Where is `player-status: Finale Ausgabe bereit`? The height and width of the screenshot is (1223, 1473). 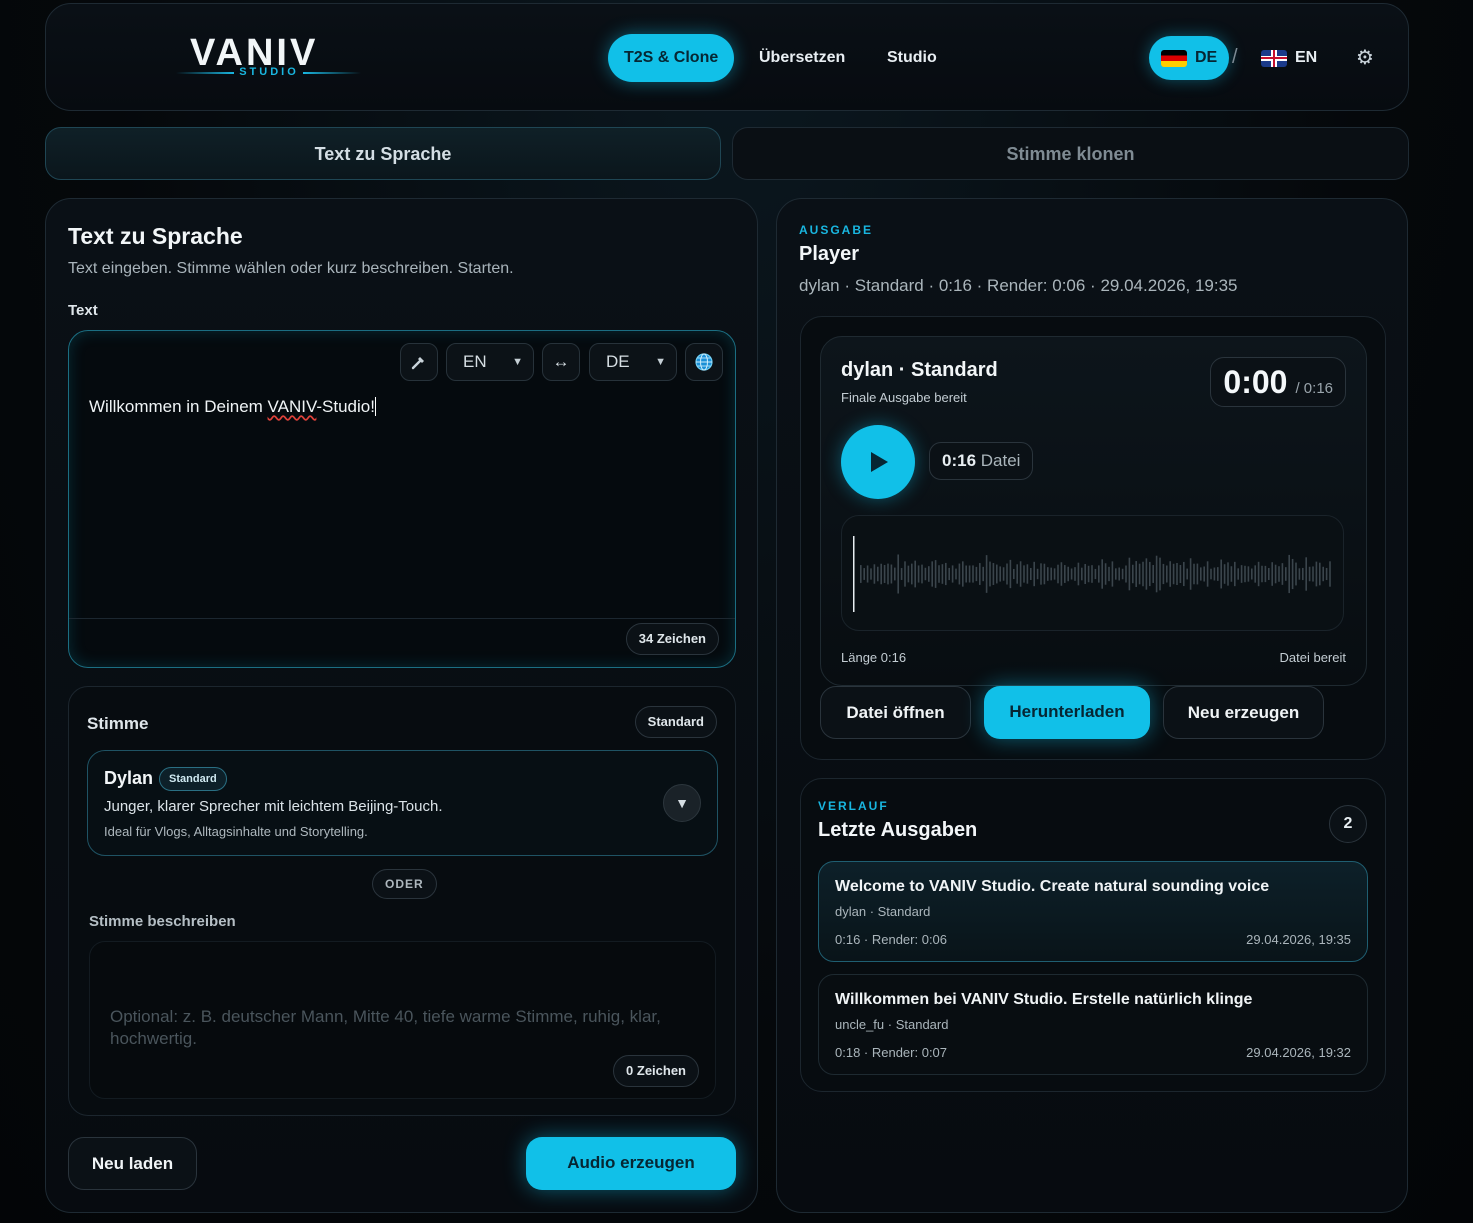 player-status: Finale Ausgabe bereit is located at coordinates (904, 397).